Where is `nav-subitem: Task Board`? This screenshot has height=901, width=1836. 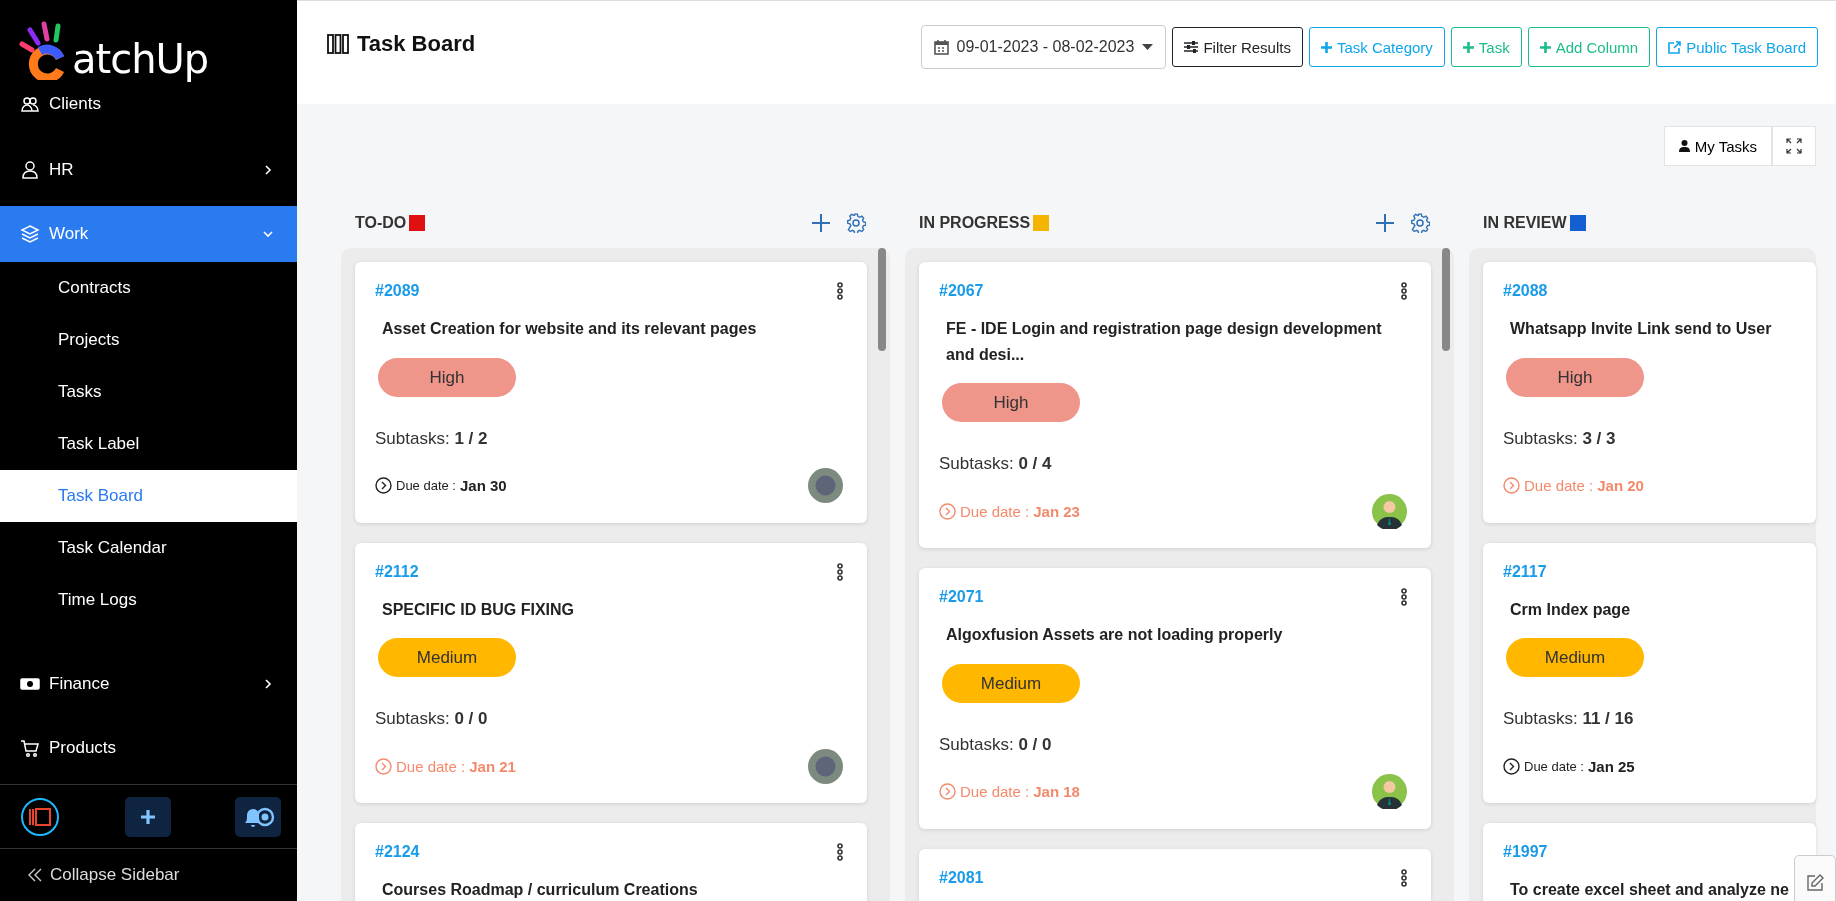
nav-subitem: Task Board is located at coordinates (148, 496).